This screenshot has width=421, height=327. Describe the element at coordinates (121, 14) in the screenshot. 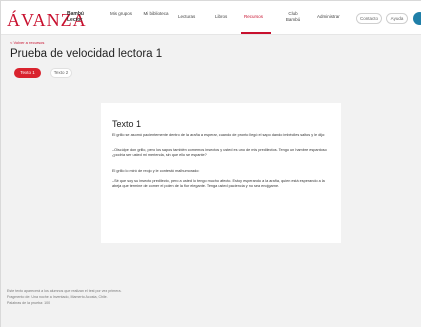

I see `nav-item-mis-grupos: Mis grupos` at that location.